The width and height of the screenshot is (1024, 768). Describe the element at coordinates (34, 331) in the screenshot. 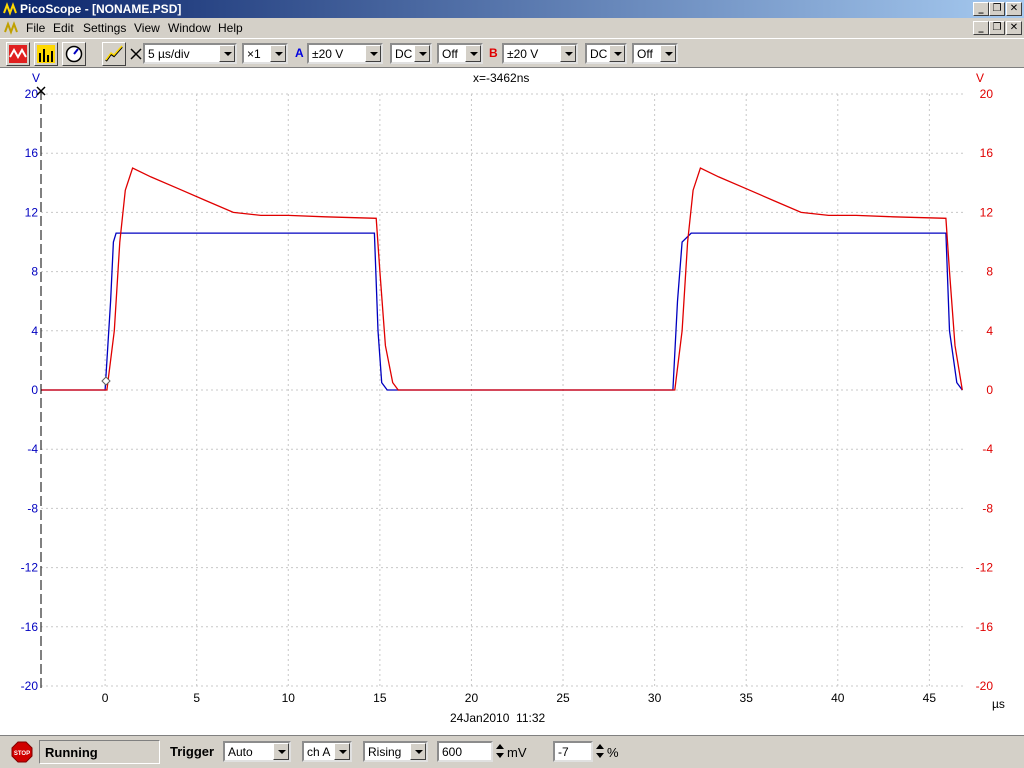

I see `left-y-tick-label: 4` at that location.